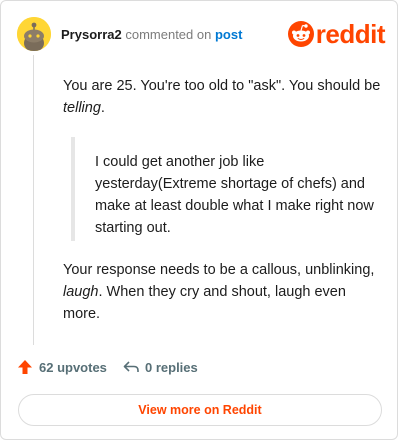 Image resolution: width=400 pixels, height=442 pixels. I want to click on upvotes-button: 62 upvotes, so click(62, 367).